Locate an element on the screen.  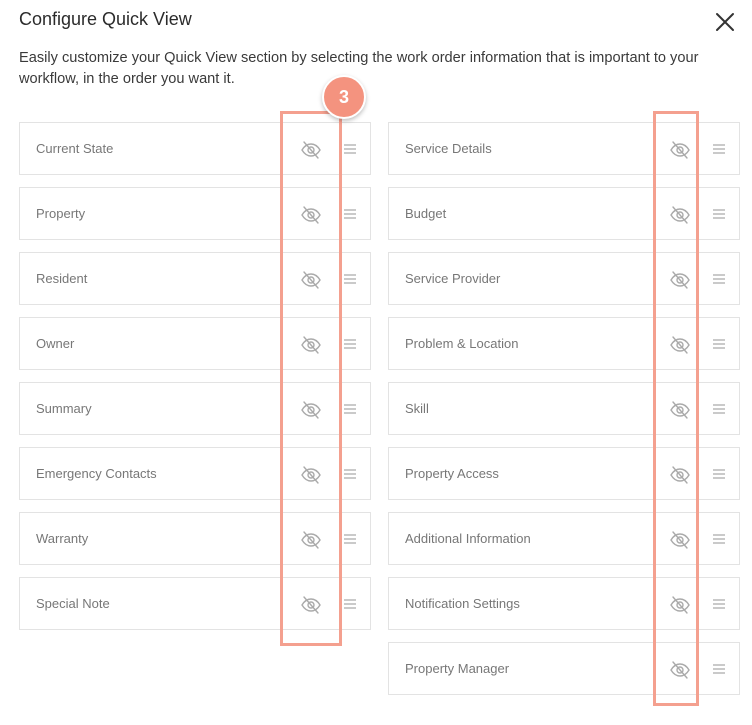
quick-view-item: Problem & Location is located at coordinates (564, 343).